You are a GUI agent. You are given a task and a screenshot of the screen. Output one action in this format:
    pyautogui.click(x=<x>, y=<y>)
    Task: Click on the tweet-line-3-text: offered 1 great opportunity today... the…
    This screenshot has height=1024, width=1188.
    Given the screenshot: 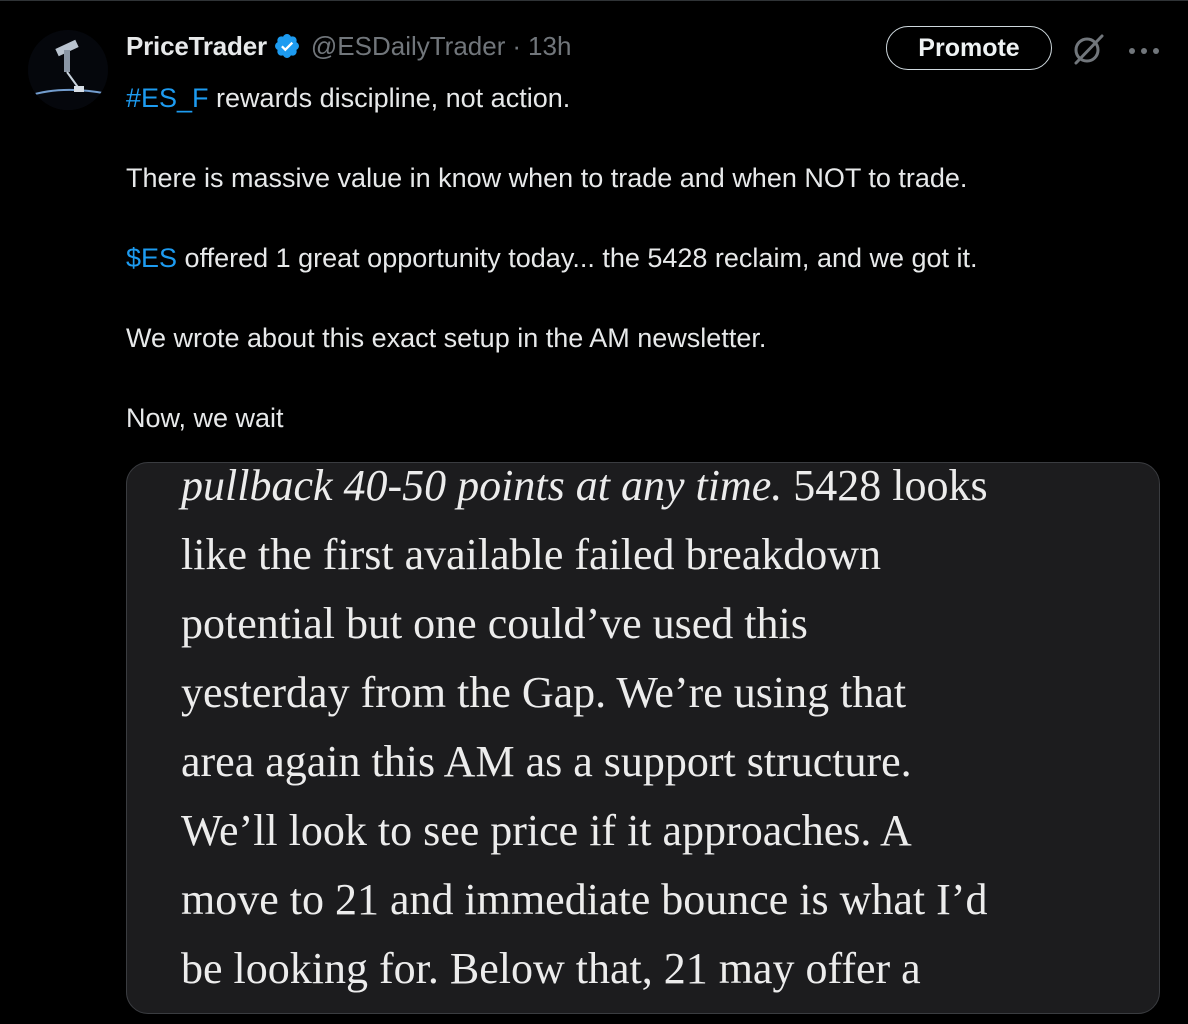 What is the action you would take?
    pyautogui.click(x=577, y=258)
    